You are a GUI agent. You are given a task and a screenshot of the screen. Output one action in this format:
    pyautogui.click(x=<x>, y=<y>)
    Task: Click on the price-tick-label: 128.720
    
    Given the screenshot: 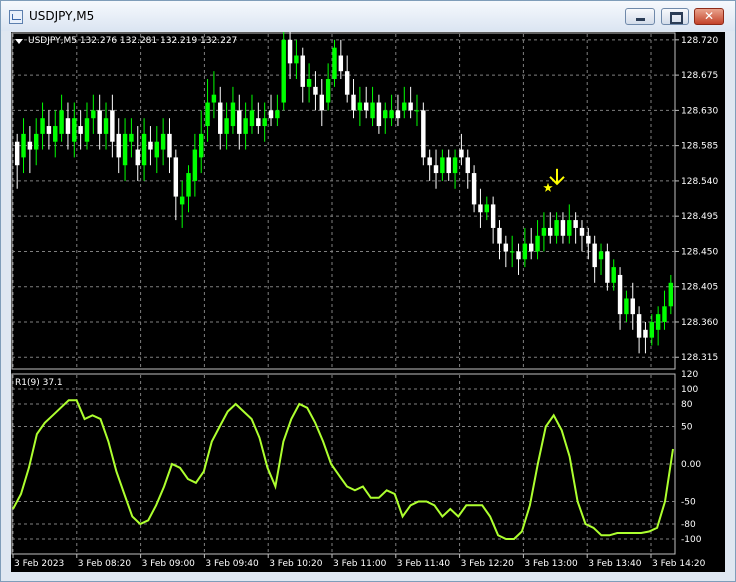 What is the action you would take?
    pyautogui.click(x=699, y=41)
    